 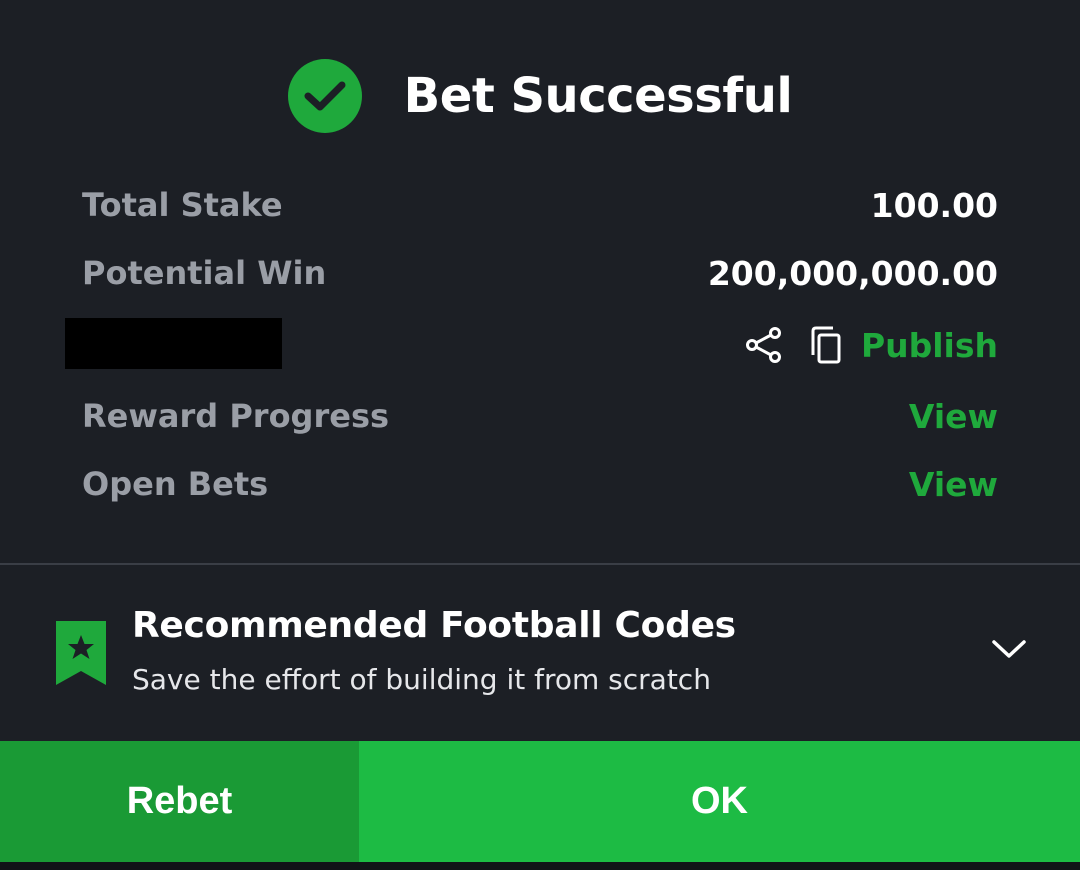 What do you see at coordinates (182, 205) in the screenshot?
I see `total-stake-label: Total Stake` at bounding box center [182, 205].